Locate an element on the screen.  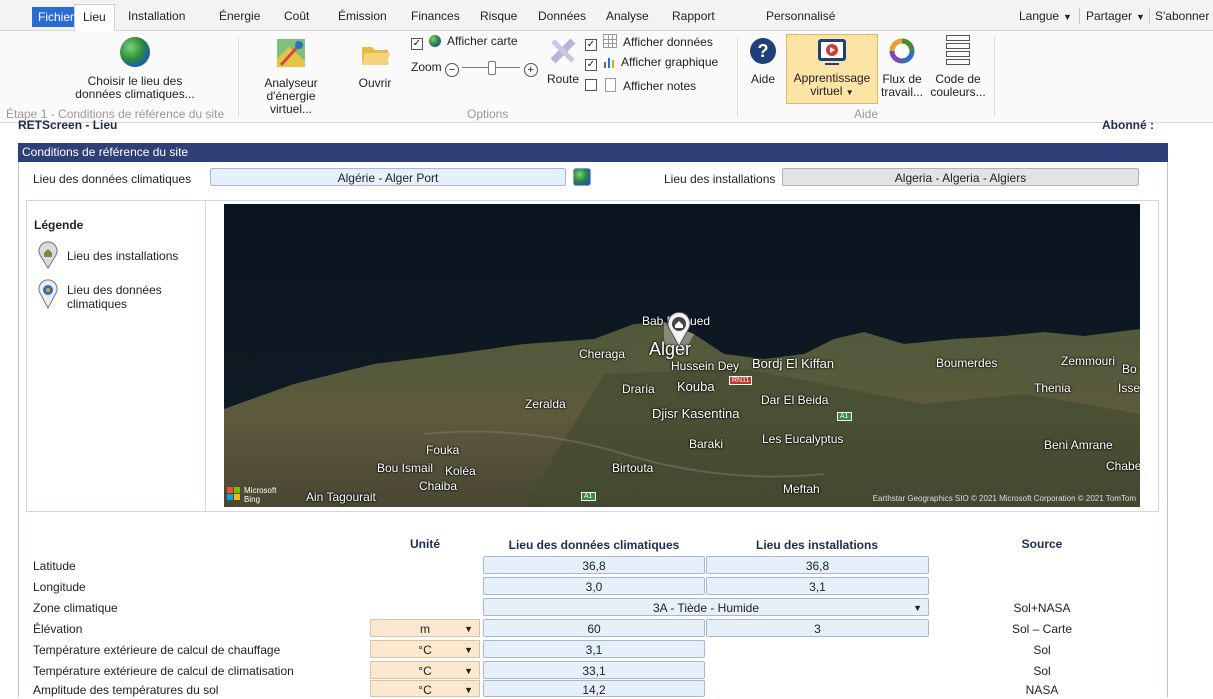
show-chart-toggle: ✓ Afficher graphique is located at coordinates (651, 63).